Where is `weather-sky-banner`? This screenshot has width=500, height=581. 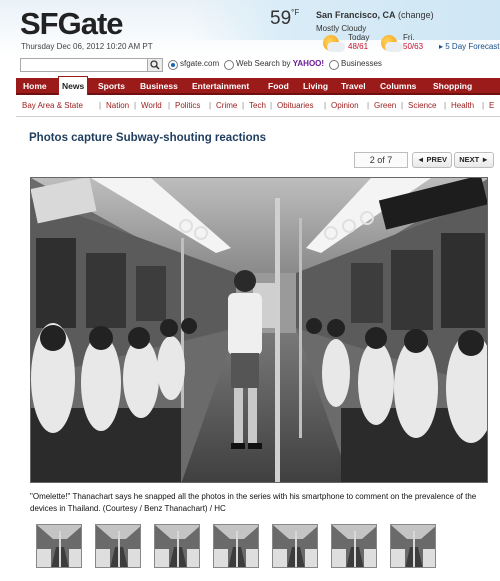
weather-sky-banner is located at coordinates (345, 20).